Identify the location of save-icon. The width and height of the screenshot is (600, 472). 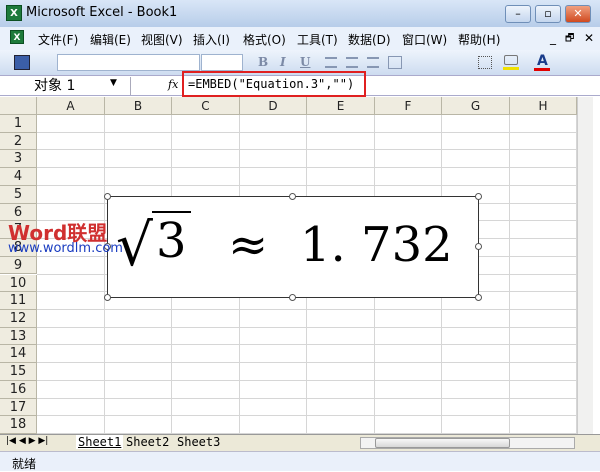
(22, 62).